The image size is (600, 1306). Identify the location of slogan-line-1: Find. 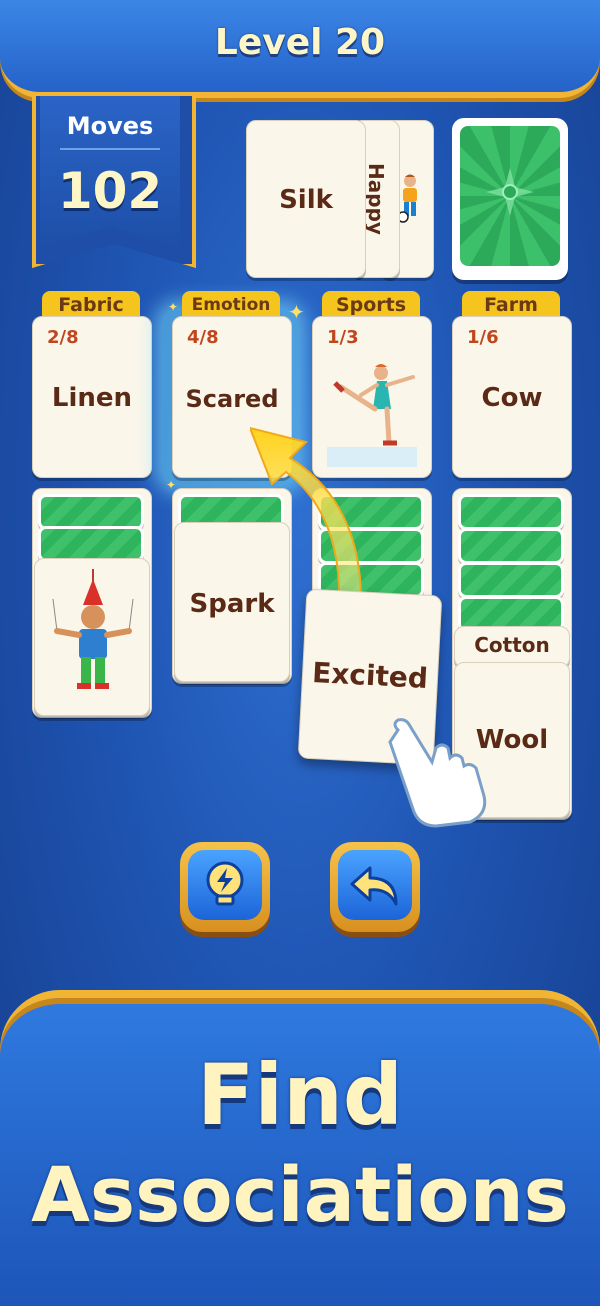
(300, 1095).